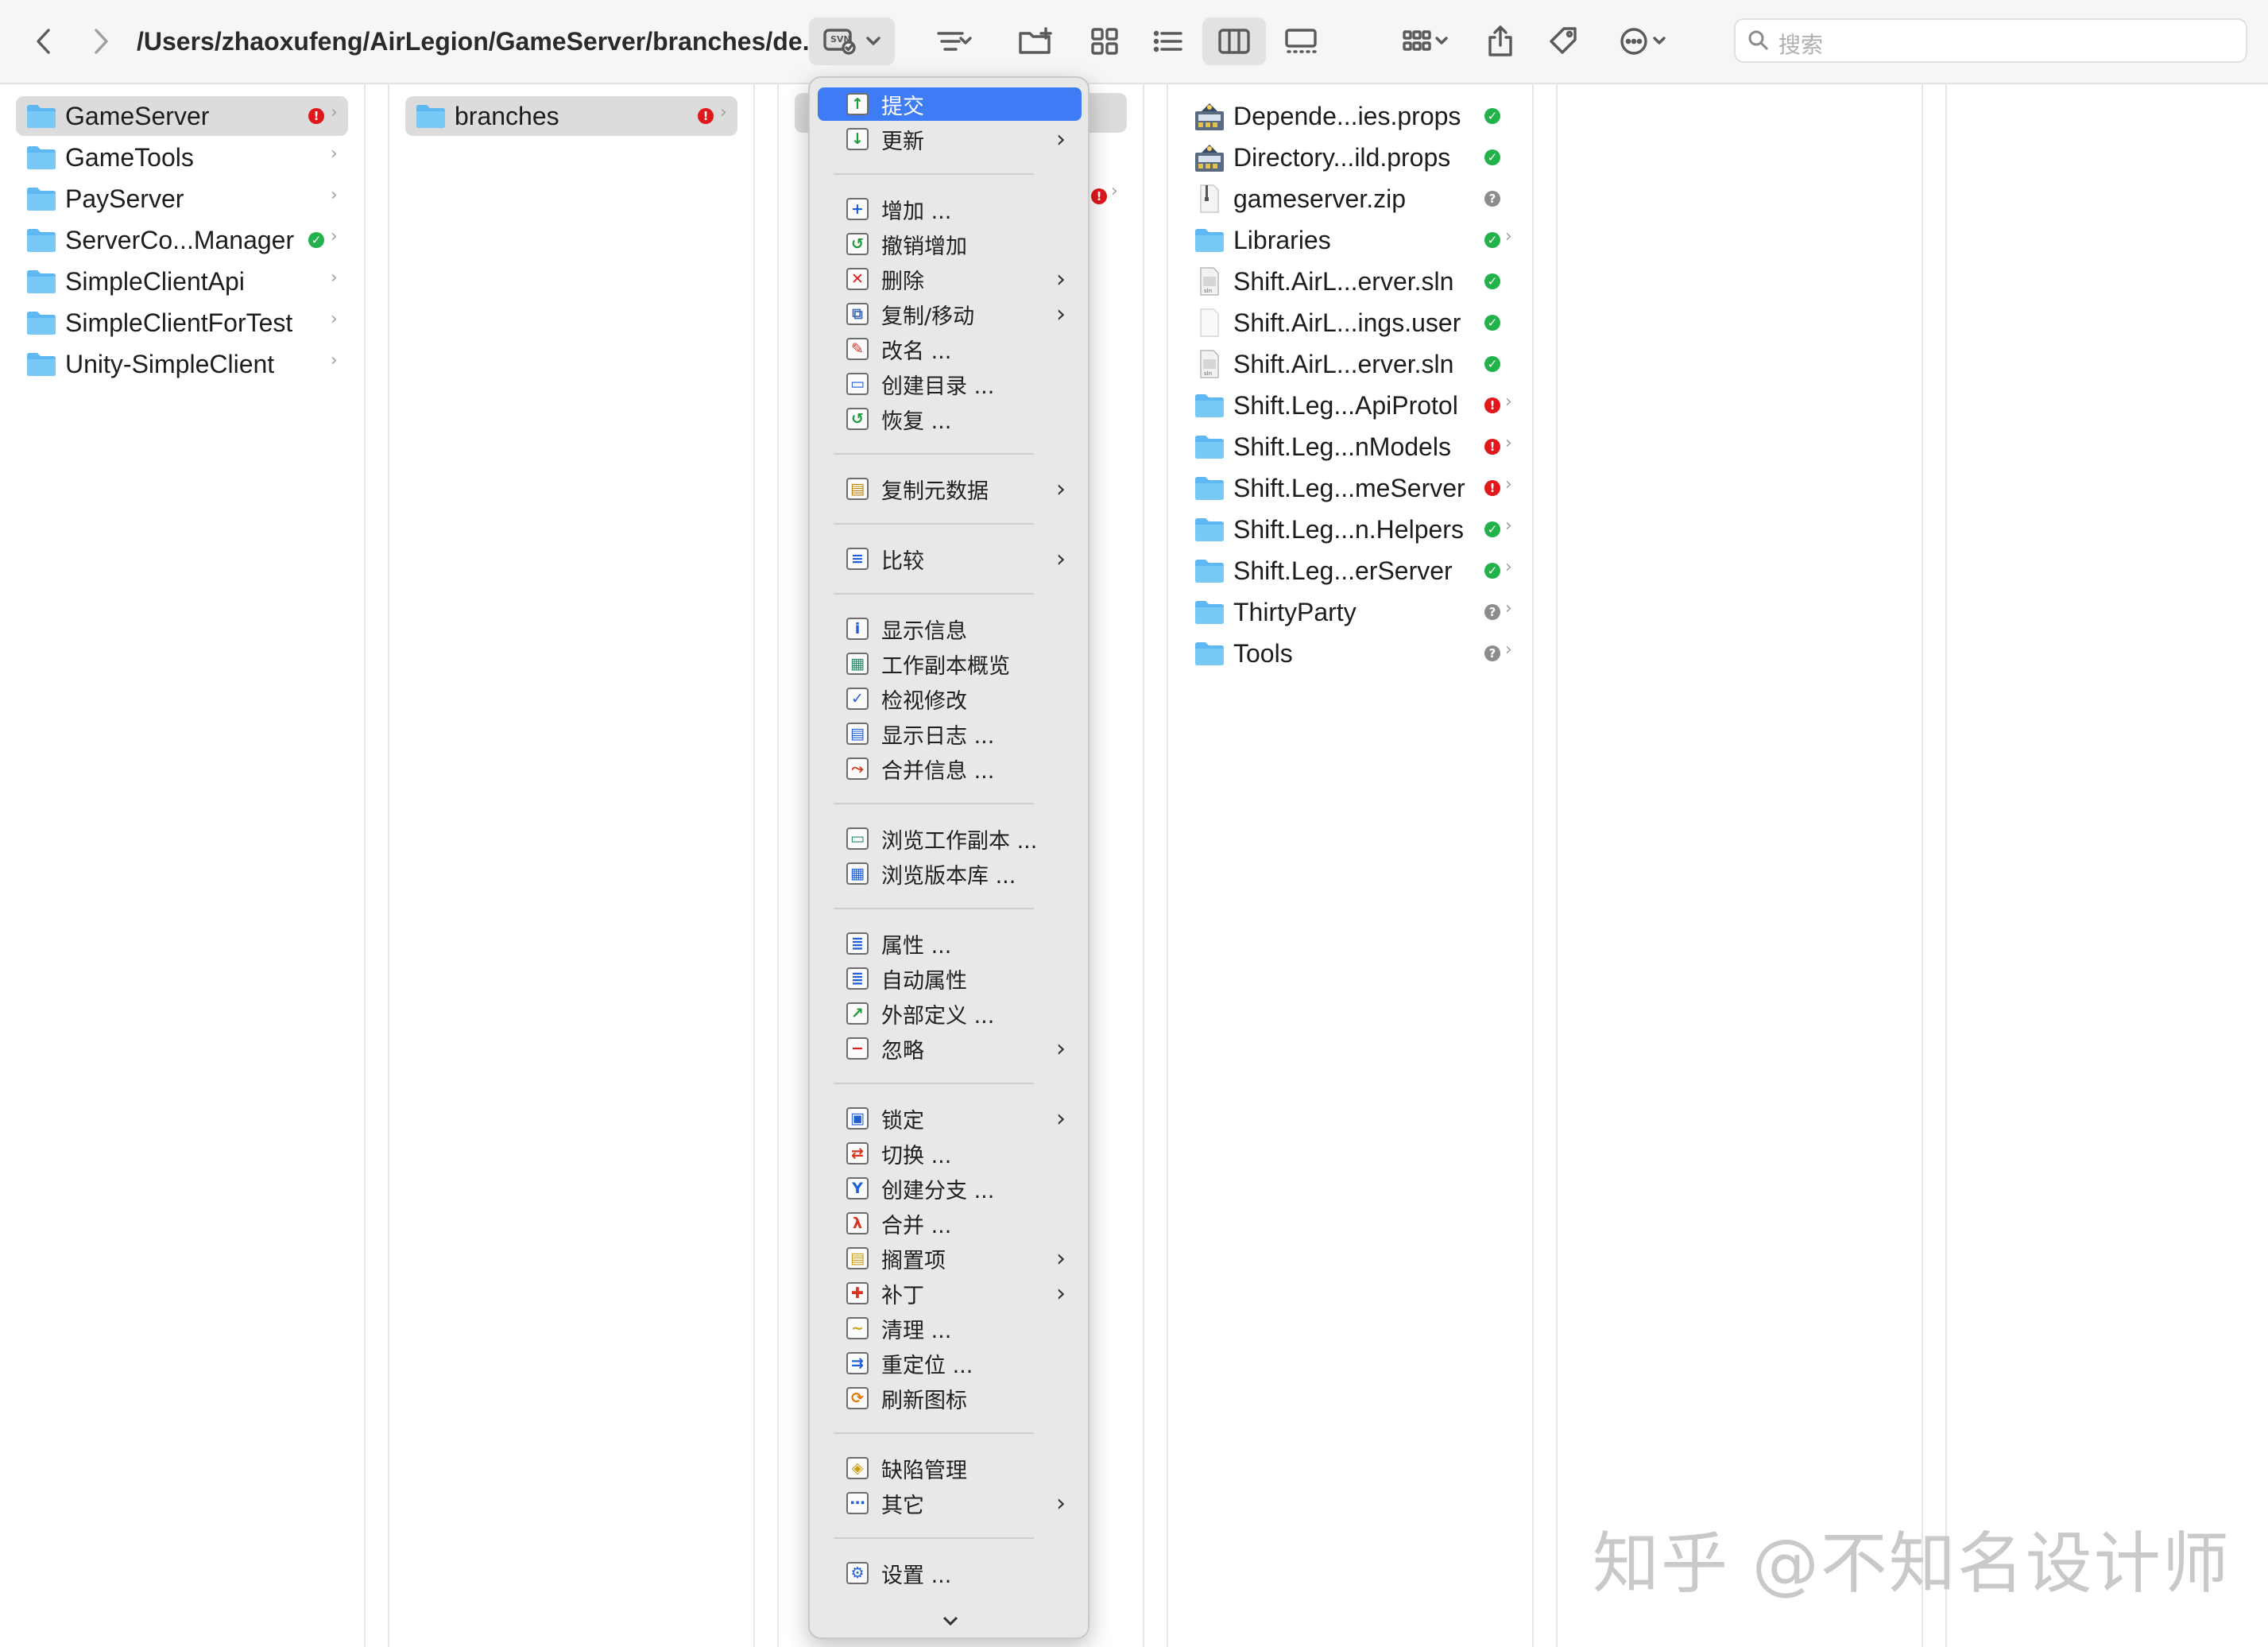 This screenshot has height=1647, width=2268. What do you see at coordinates (950, 558) in the screenshot?
I see `menu-item: ≡ 比较 ›` at bounding box center [950, 558].